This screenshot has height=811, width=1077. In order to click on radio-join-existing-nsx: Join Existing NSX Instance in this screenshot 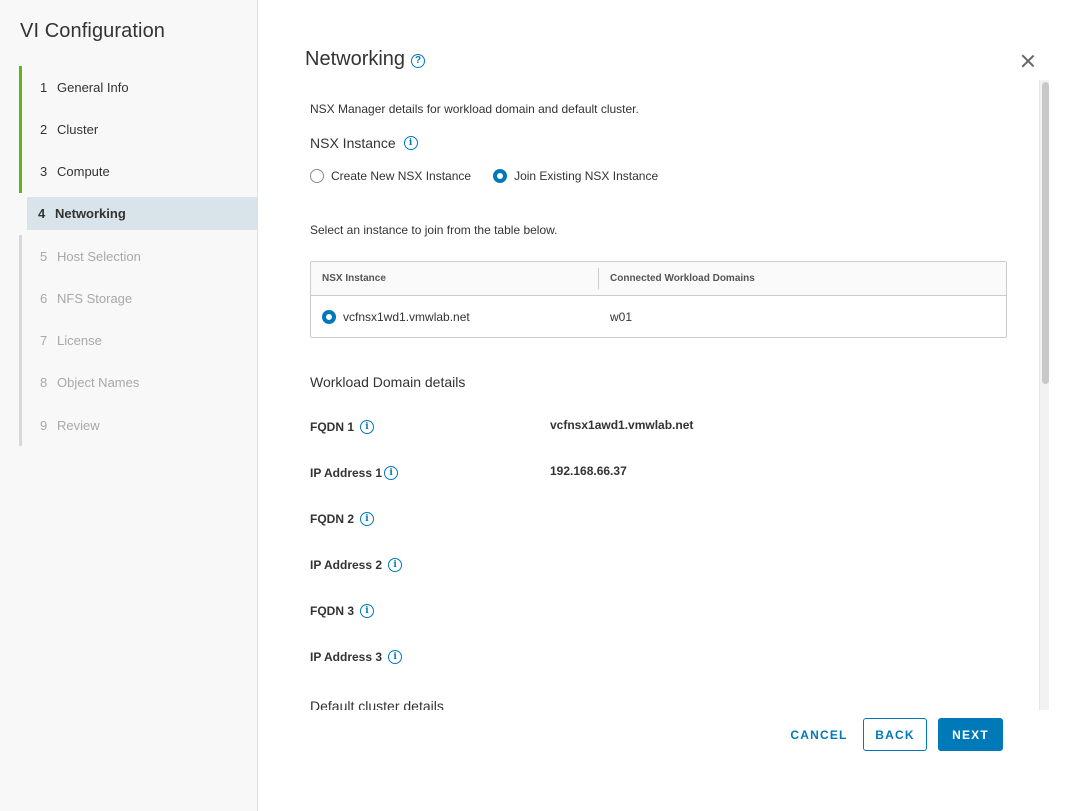, I will do `click(575, 176)`.